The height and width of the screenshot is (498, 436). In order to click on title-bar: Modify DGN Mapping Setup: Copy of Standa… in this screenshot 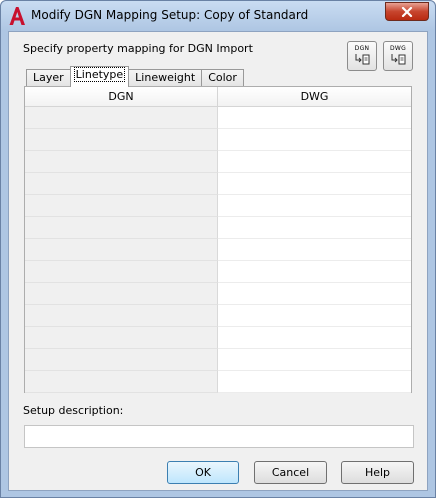, I will do `click(218, 16)`.